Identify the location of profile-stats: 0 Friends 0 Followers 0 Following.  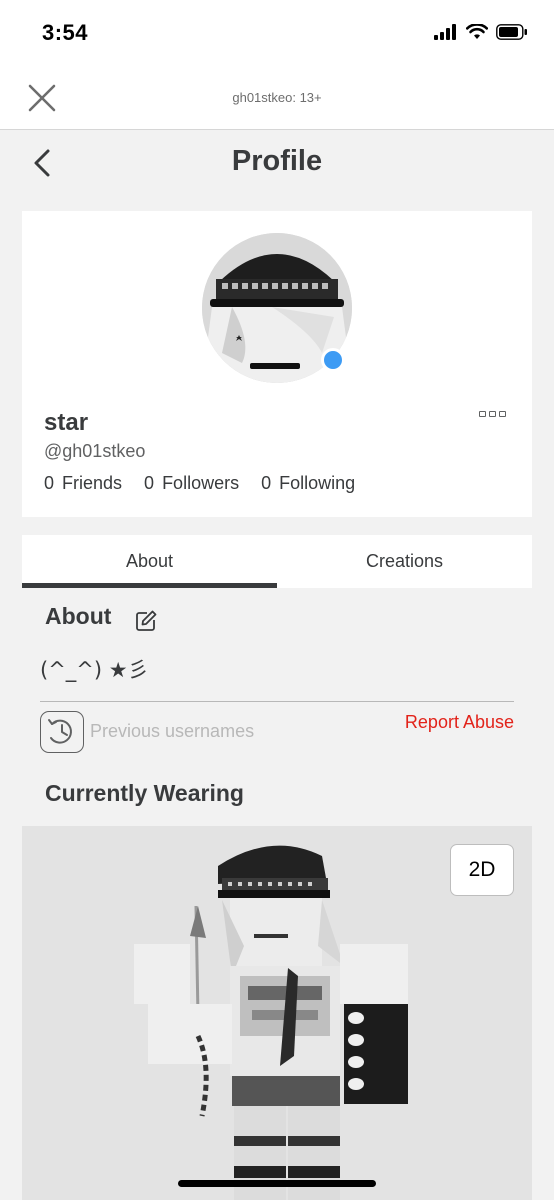
(199, 483).